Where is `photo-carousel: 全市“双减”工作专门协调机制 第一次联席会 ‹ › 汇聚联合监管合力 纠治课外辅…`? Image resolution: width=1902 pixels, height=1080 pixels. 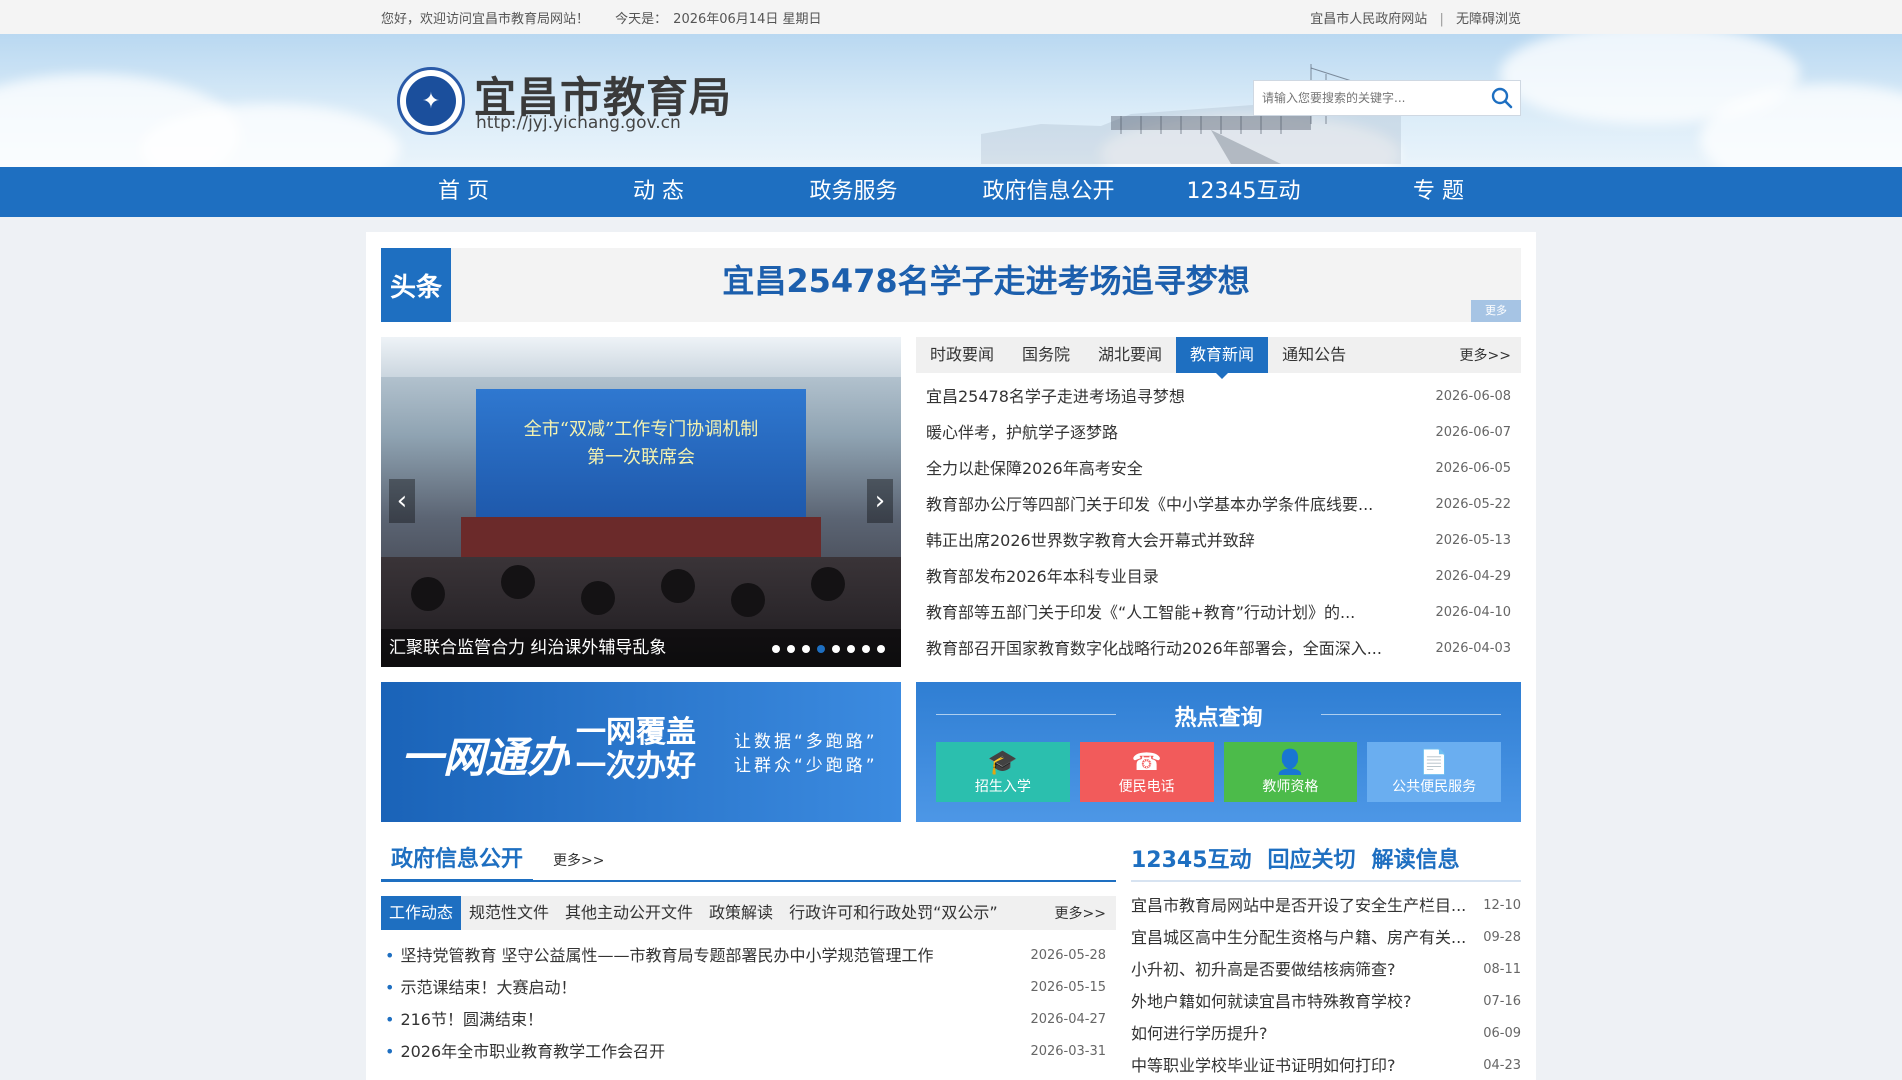
photo-carousel: 全市“双减”工作专门协调机制 第一次联席会 ‹ › 汇聚联合监管合力 纠治课外辅… is located at coordinates (641, 502).